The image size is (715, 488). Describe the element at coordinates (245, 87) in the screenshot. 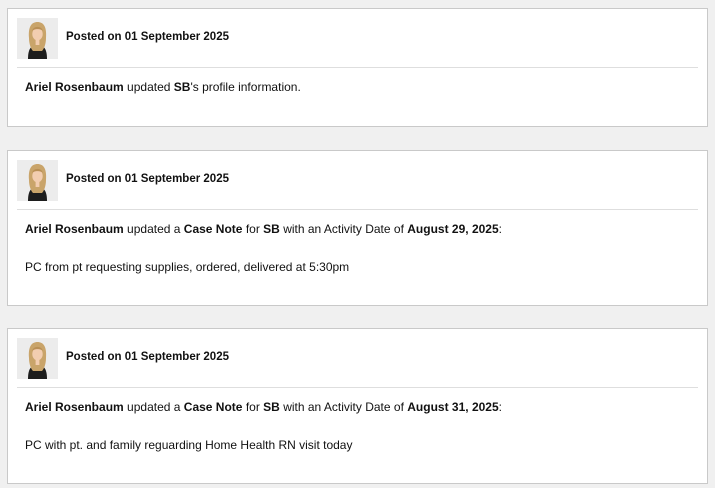

I see `summary-tail: 's profile information.` at that location.